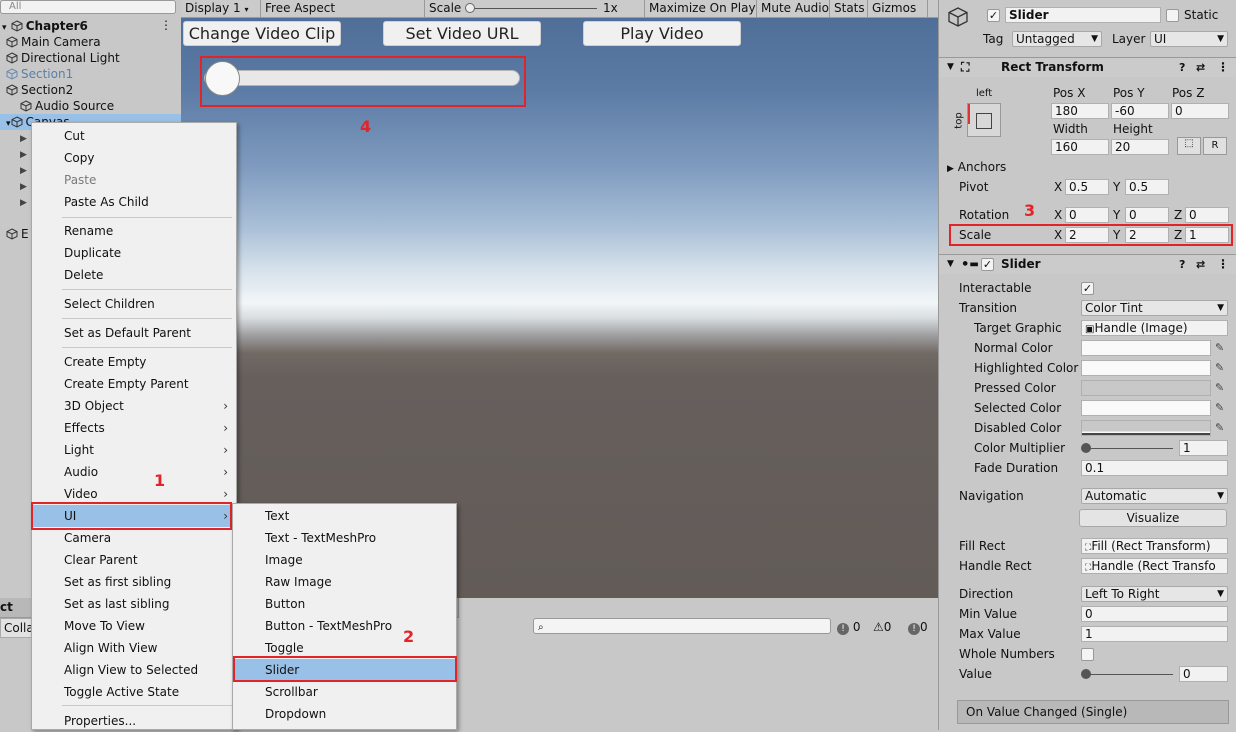 The image size is (1236, 732). I want to click on menu-item-light: Light ›, so click(134, 450).